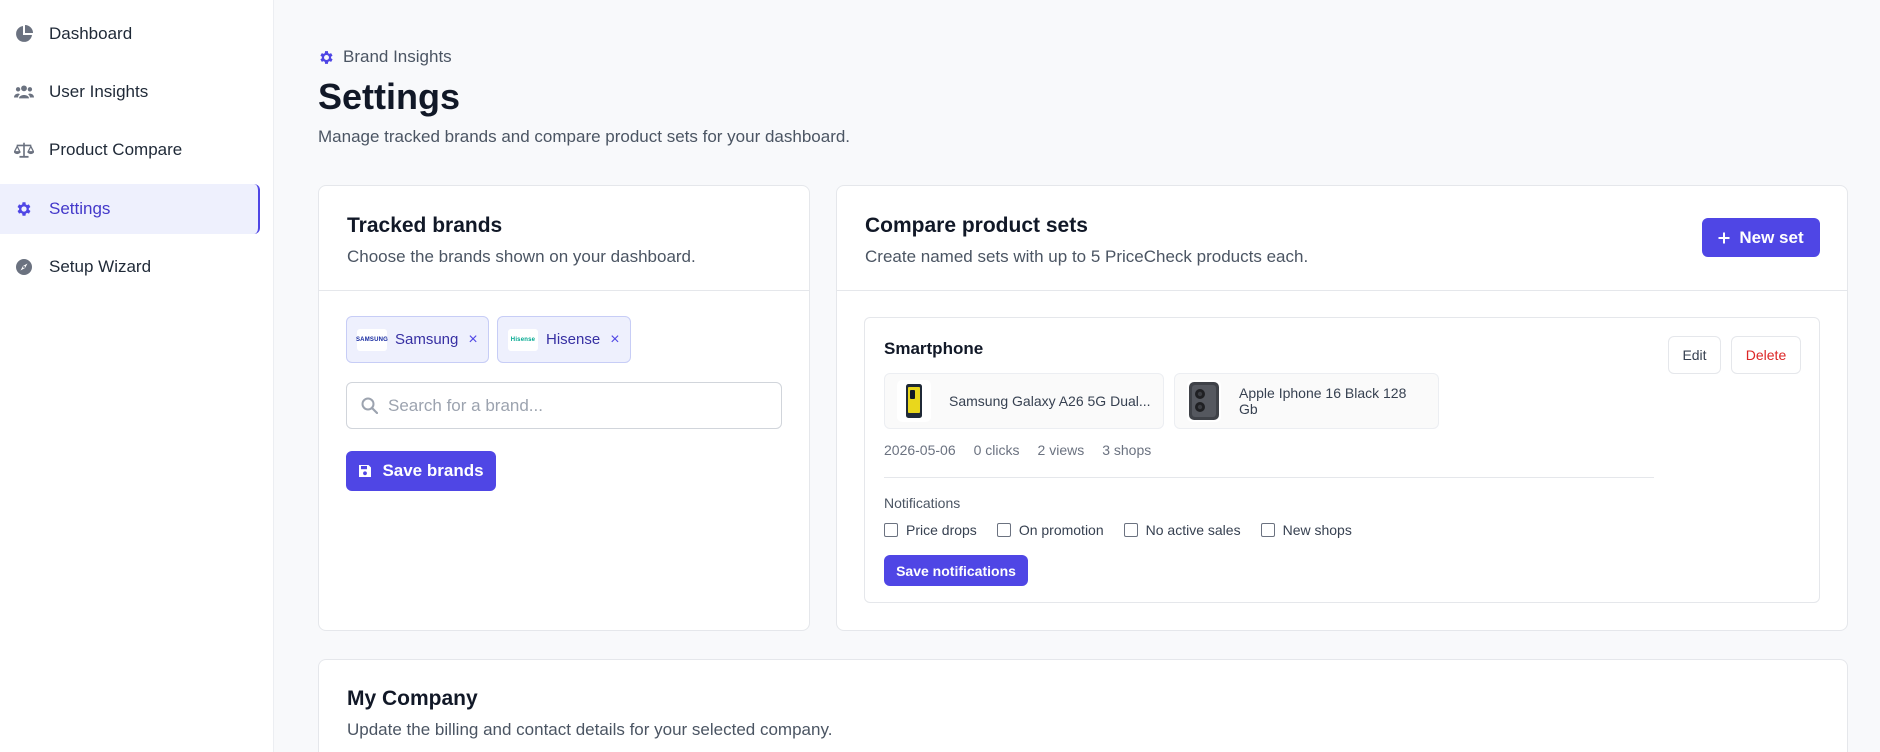 The image size is (1880, 752). What do you see at coordinates (412, 698) in the screenshot?
I see `my-company-title: My Company` at bounding box center [412, 698].